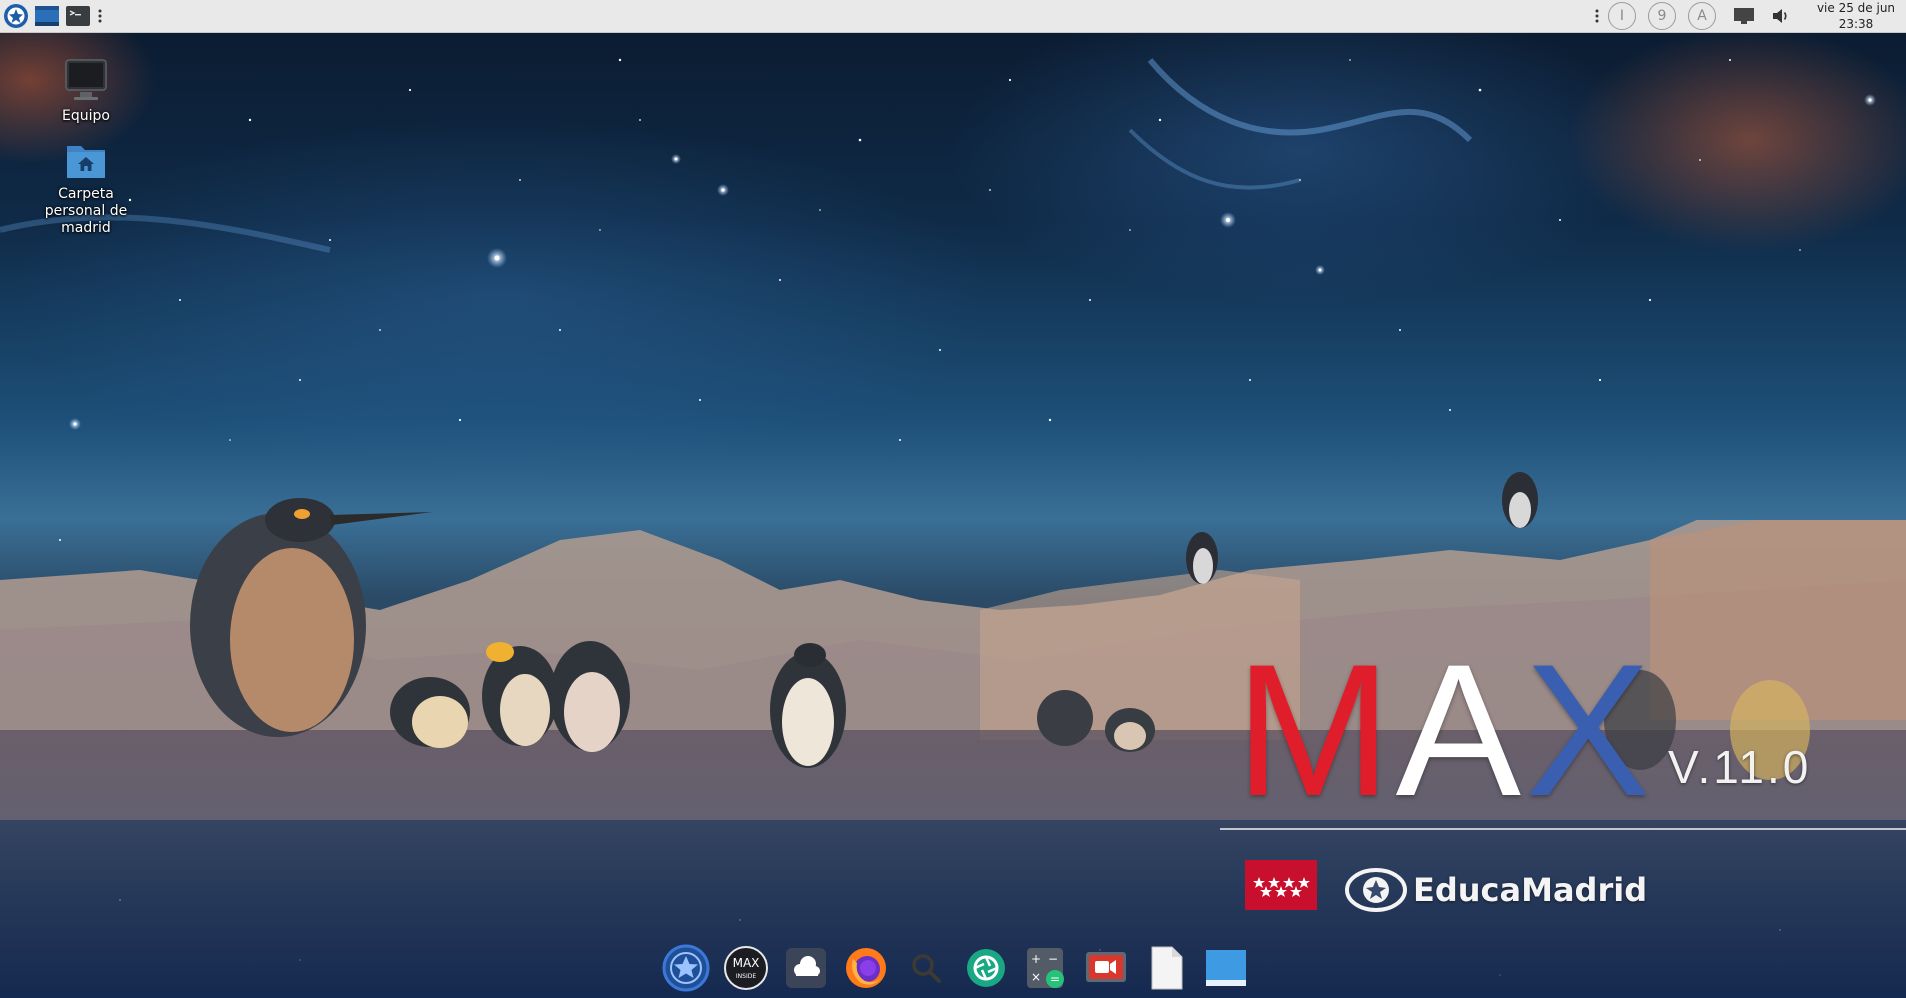 The width and height of the screenshot is (1906, 998). What do you see at coordinates (1856, 24) in the screenshot?
I see `clock-time: 23:38` at bounding box center [1856, 24].